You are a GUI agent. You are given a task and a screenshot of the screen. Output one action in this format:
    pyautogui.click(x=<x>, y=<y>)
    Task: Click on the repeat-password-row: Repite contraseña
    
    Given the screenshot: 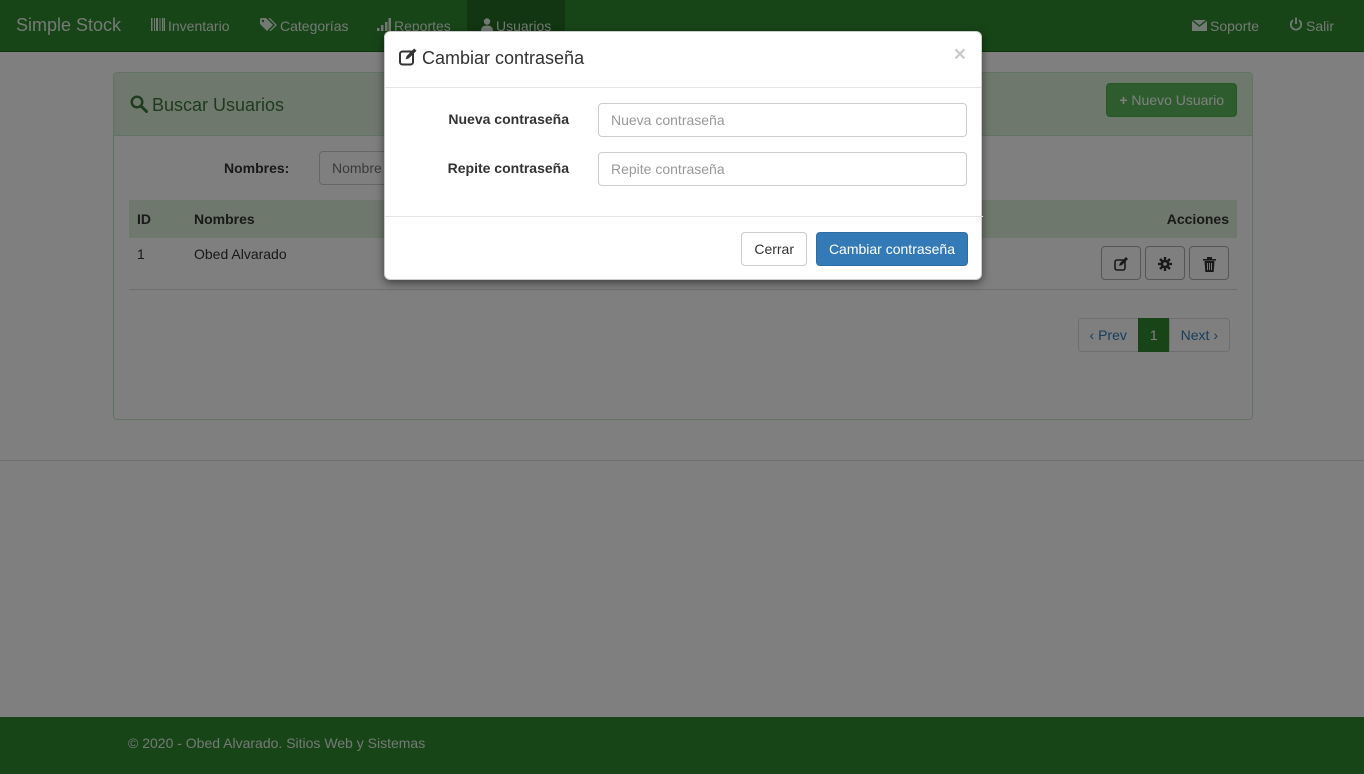 What is the action you would take?
    pyautogui.click(x=684, y=169)
    